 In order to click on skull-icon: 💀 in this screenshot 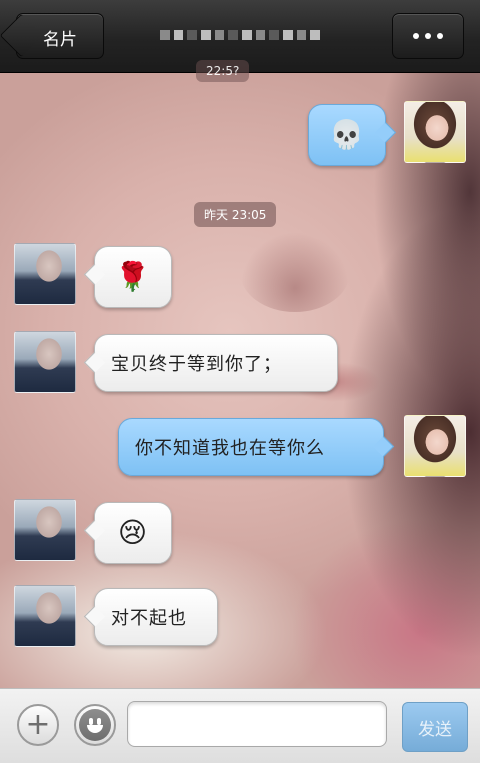, I will do `click(347, 134)`.